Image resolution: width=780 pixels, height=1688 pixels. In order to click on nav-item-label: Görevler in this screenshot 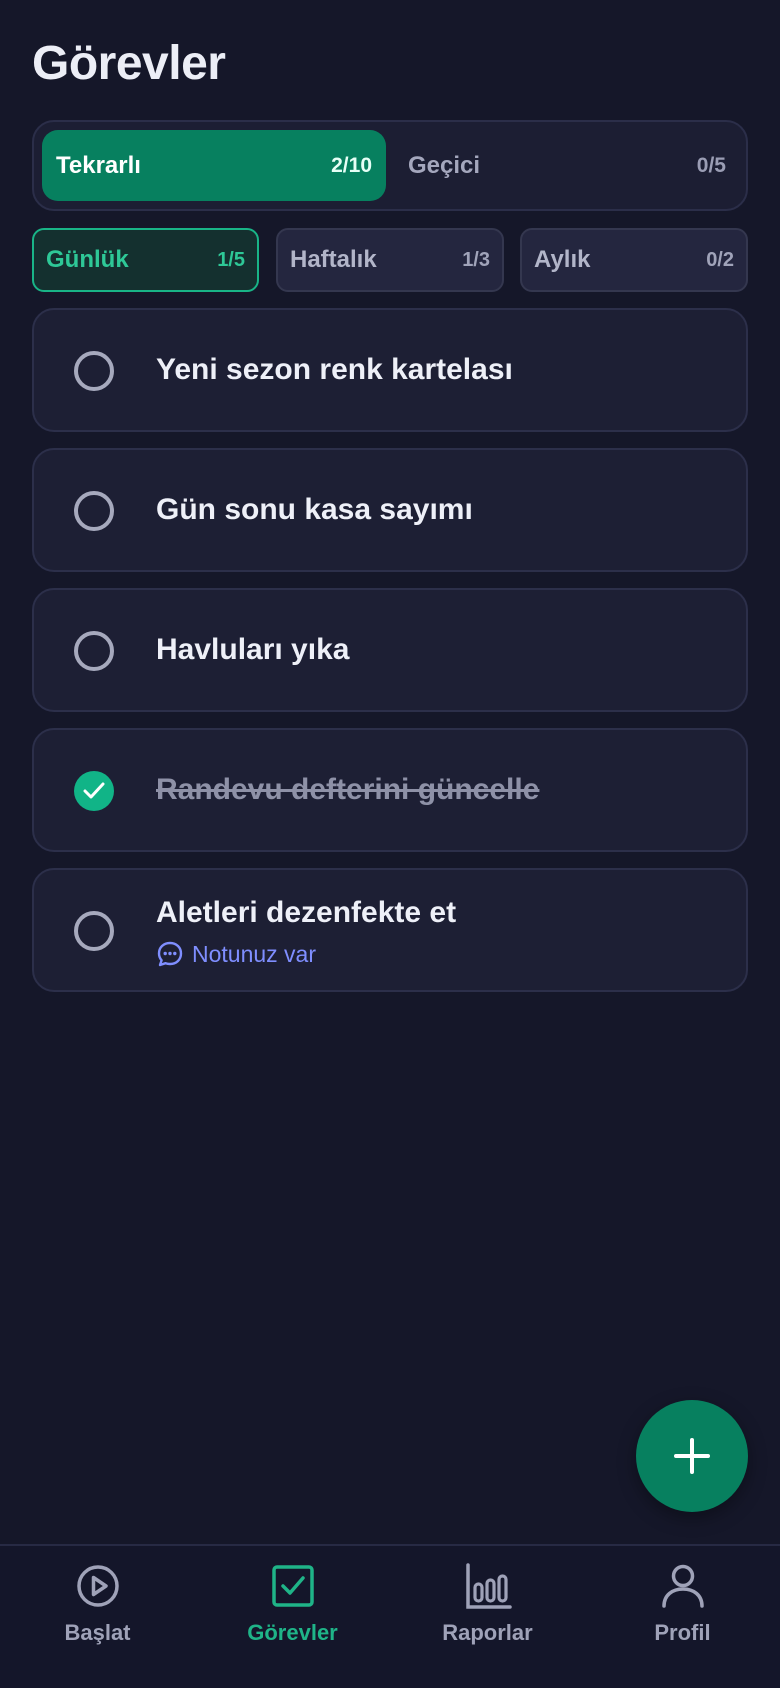, I will do `click(292, 1632)`.